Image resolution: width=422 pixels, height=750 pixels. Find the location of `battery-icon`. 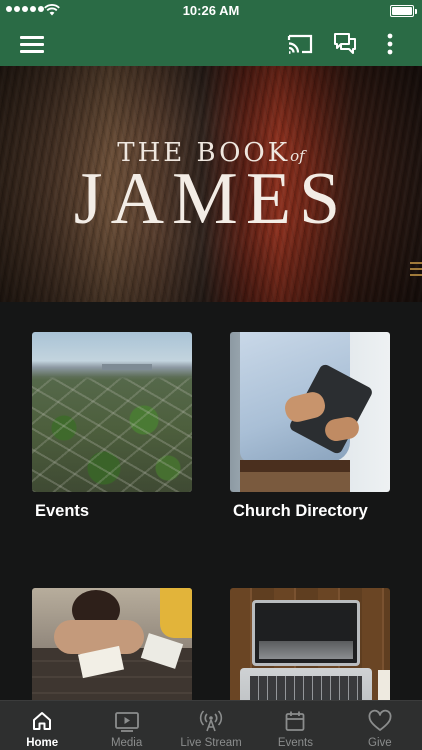

battery-icon is located at coordinates (403, 11).